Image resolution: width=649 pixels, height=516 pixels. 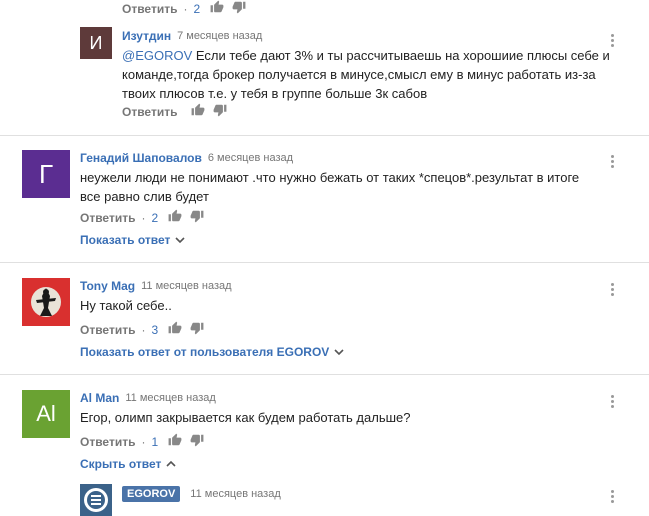 What do you see at coordinates (250, 158) in the screenshot?
I see `timestamp: 6 месяцев назад` at bounding box center [250, 158].